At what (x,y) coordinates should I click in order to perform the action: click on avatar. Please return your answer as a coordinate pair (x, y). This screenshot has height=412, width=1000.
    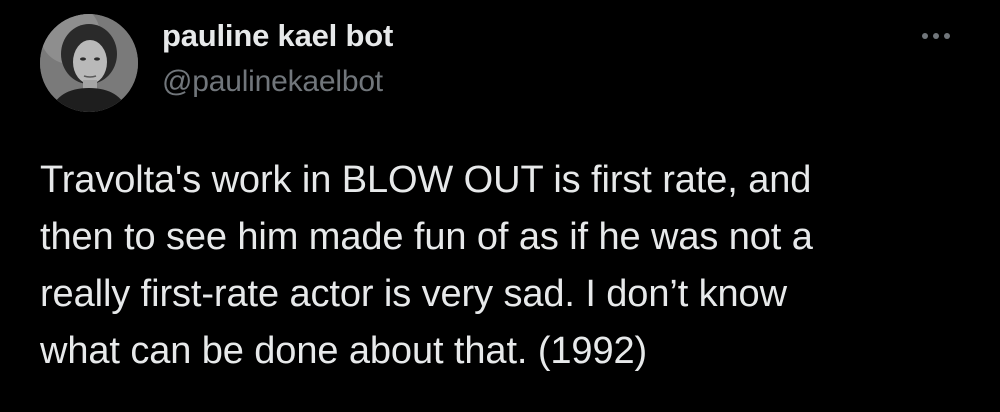
    Looking at the image, I should click on (89, 63).